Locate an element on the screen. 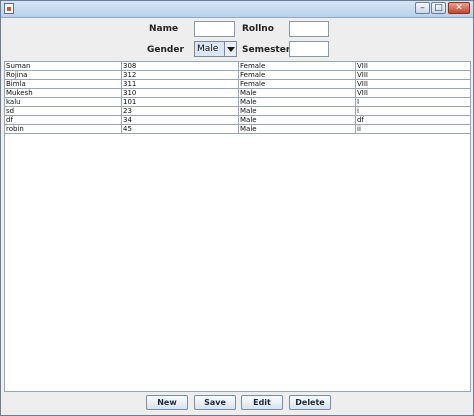  table-cell: Suman is located at coordinates (63, 66).